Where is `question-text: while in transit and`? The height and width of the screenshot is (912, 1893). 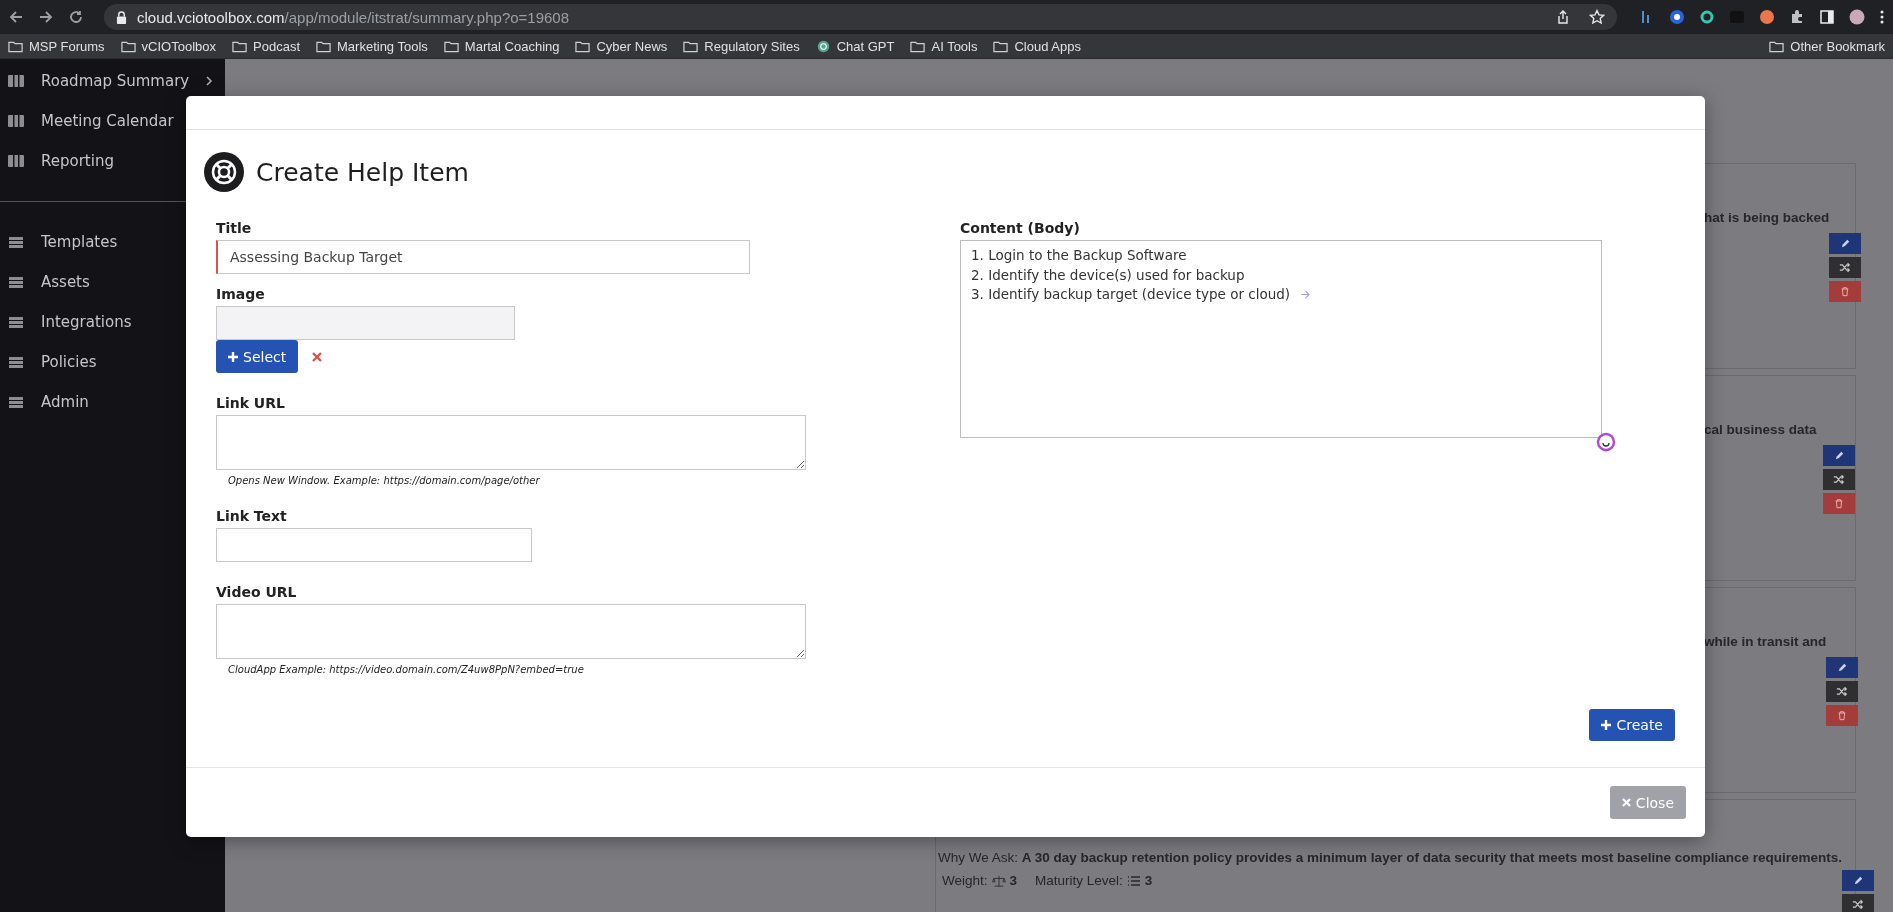 question-text: while in transit and is located at coordinates (1765, 641).